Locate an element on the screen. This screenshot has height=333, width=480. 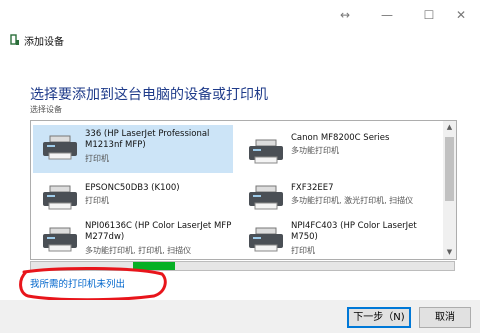
window-title: 添加设备 is located at coordinates (44, 42).